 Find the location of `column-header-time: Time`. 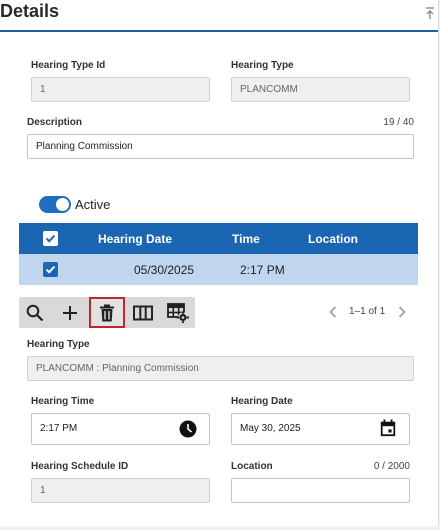

column-header-time: Time is located at coordinates (246, 239).